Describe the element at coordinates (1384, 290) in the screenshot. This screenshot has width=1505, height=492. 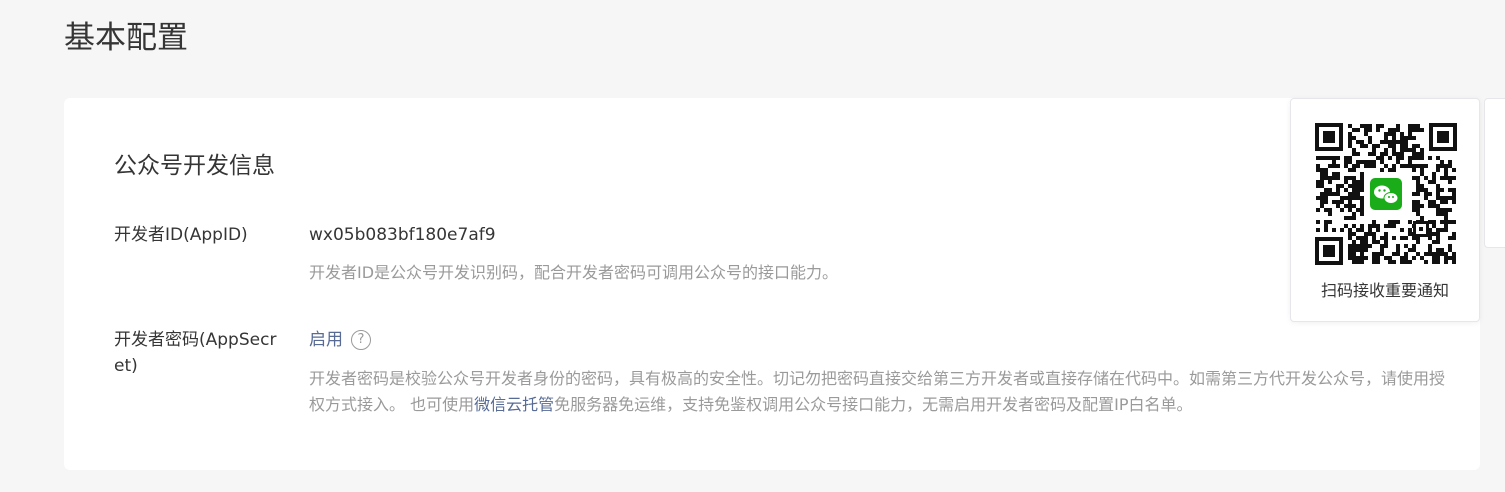
I see `qr-caption: 扫码接收重要通知` at that location.